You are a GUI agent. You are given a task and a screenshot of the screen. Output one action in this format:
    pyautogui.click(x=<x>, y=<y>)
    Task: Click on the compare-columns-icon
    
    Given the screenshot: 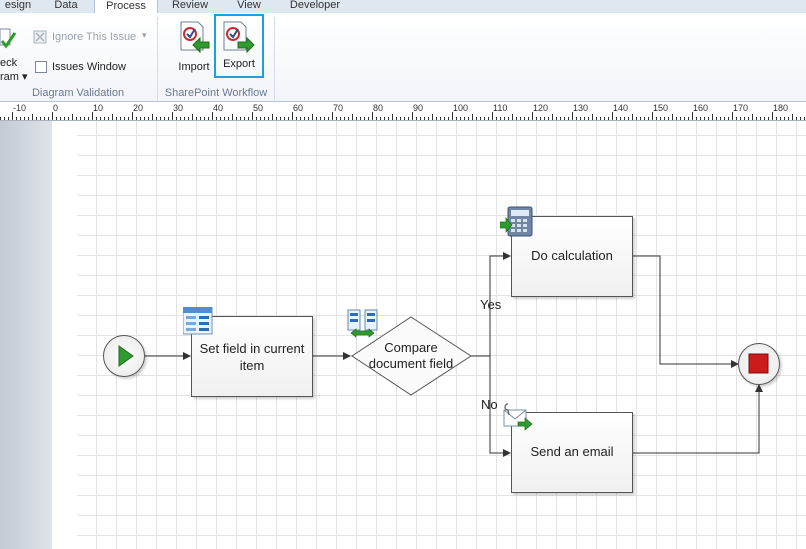 What is the action you would take?
    pyautogui.click(x=362, y=323)
    